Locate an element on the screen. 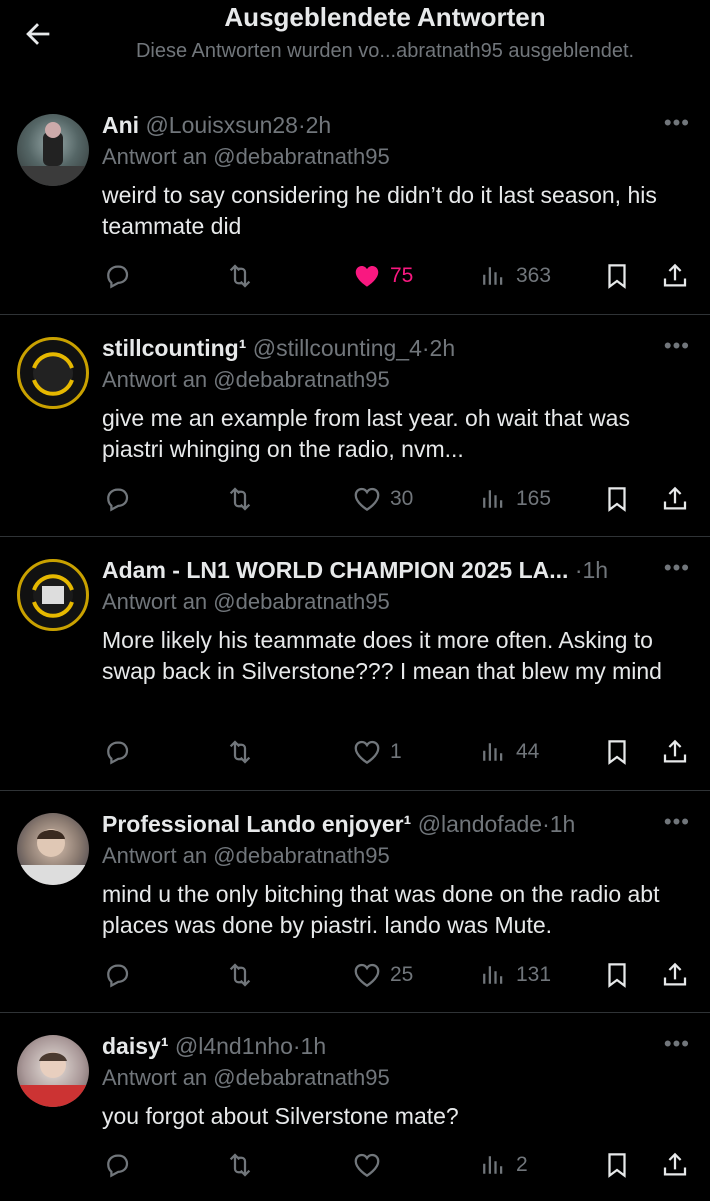 The width and height of the screenshot is (710, 1201). views-button: 131 is located at coordinates (514, 975).